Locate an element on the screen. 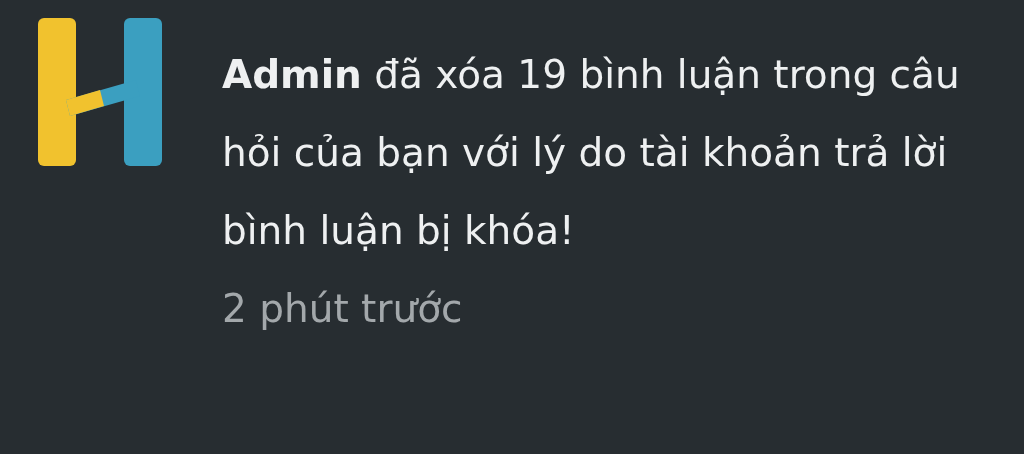  logo-icon is located at coordinates (100, 93).